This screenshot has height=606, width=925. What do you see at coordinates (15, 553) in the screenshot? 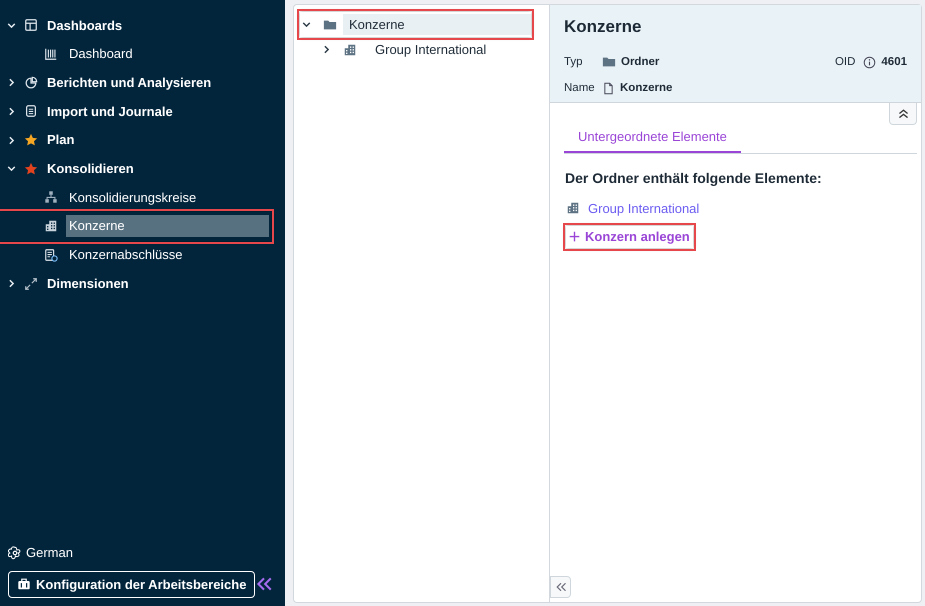
I see `flower-icon` at bounding box center [15, 553].